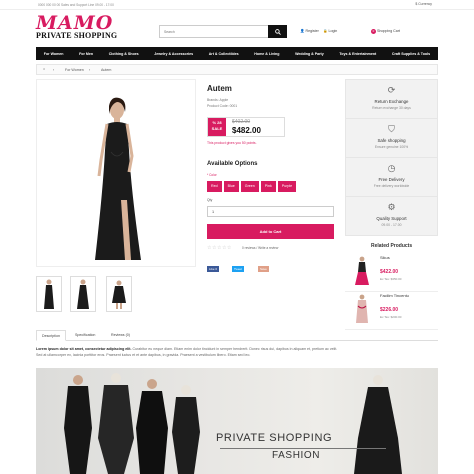  Describe the element at coordinates (385, 257) in the screenshot. I see `related-product-name: Sikus` at that location.